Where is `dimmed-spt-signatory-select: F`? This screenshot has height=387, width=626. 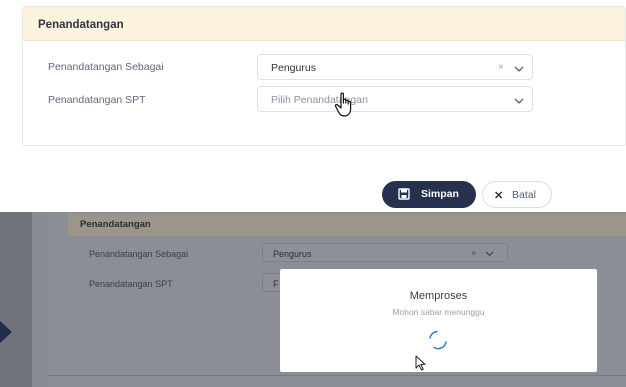 dimmed-spt-signatory-select: F is located at coordinates (272, 282).